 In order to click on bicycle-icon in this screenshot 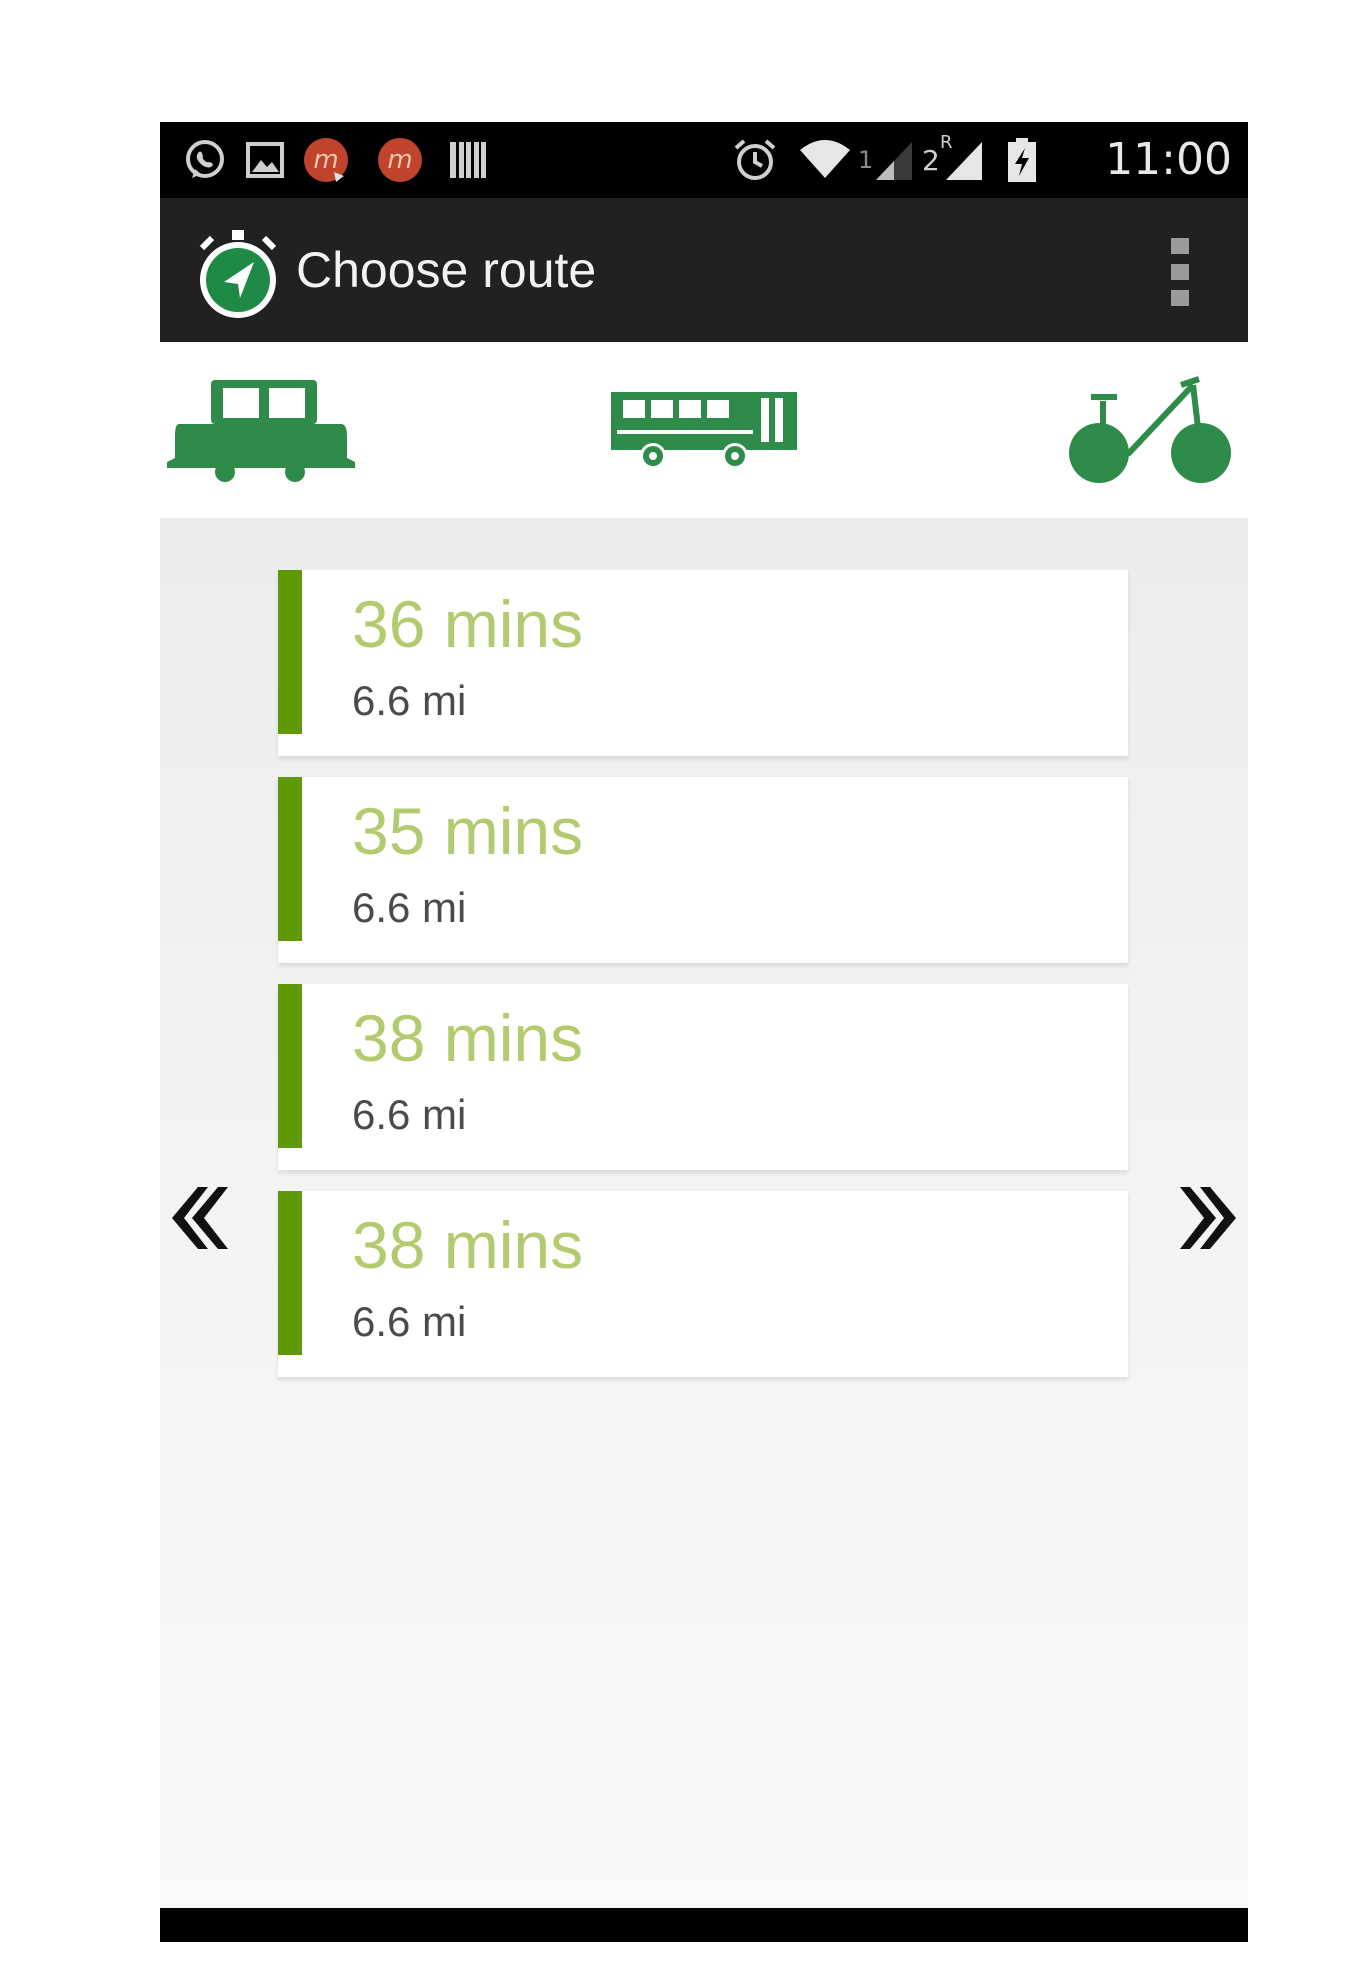, I will do `click(1150, 429)`.